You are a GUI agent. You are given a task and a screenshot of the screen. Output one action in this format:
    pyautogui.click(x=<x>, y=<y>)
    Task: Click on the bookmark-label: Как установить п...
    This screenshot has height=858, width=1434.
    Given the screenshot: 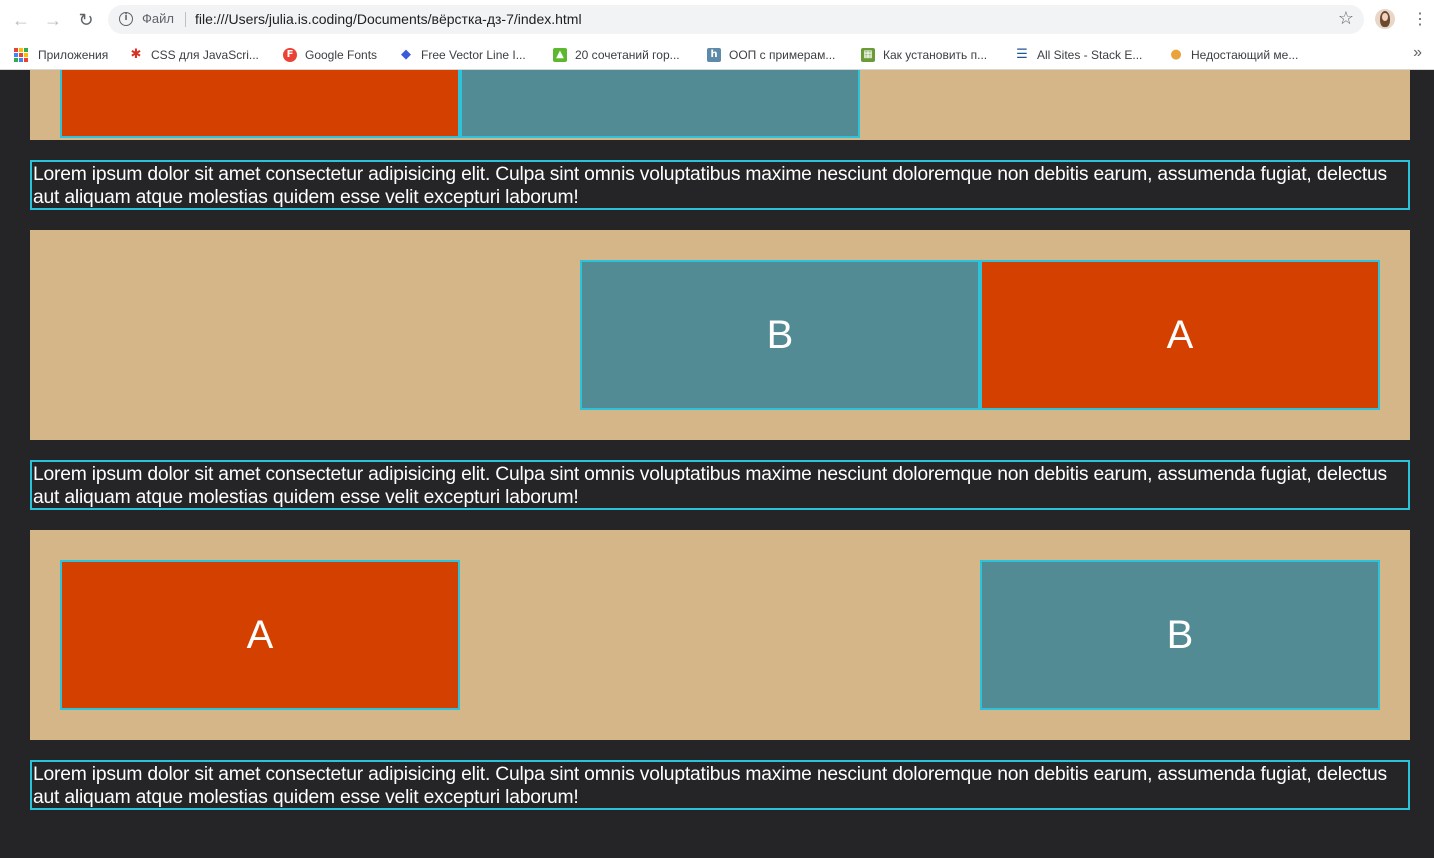 What is the action you would take?
    pyautogui.click(x=935, y=55)
    